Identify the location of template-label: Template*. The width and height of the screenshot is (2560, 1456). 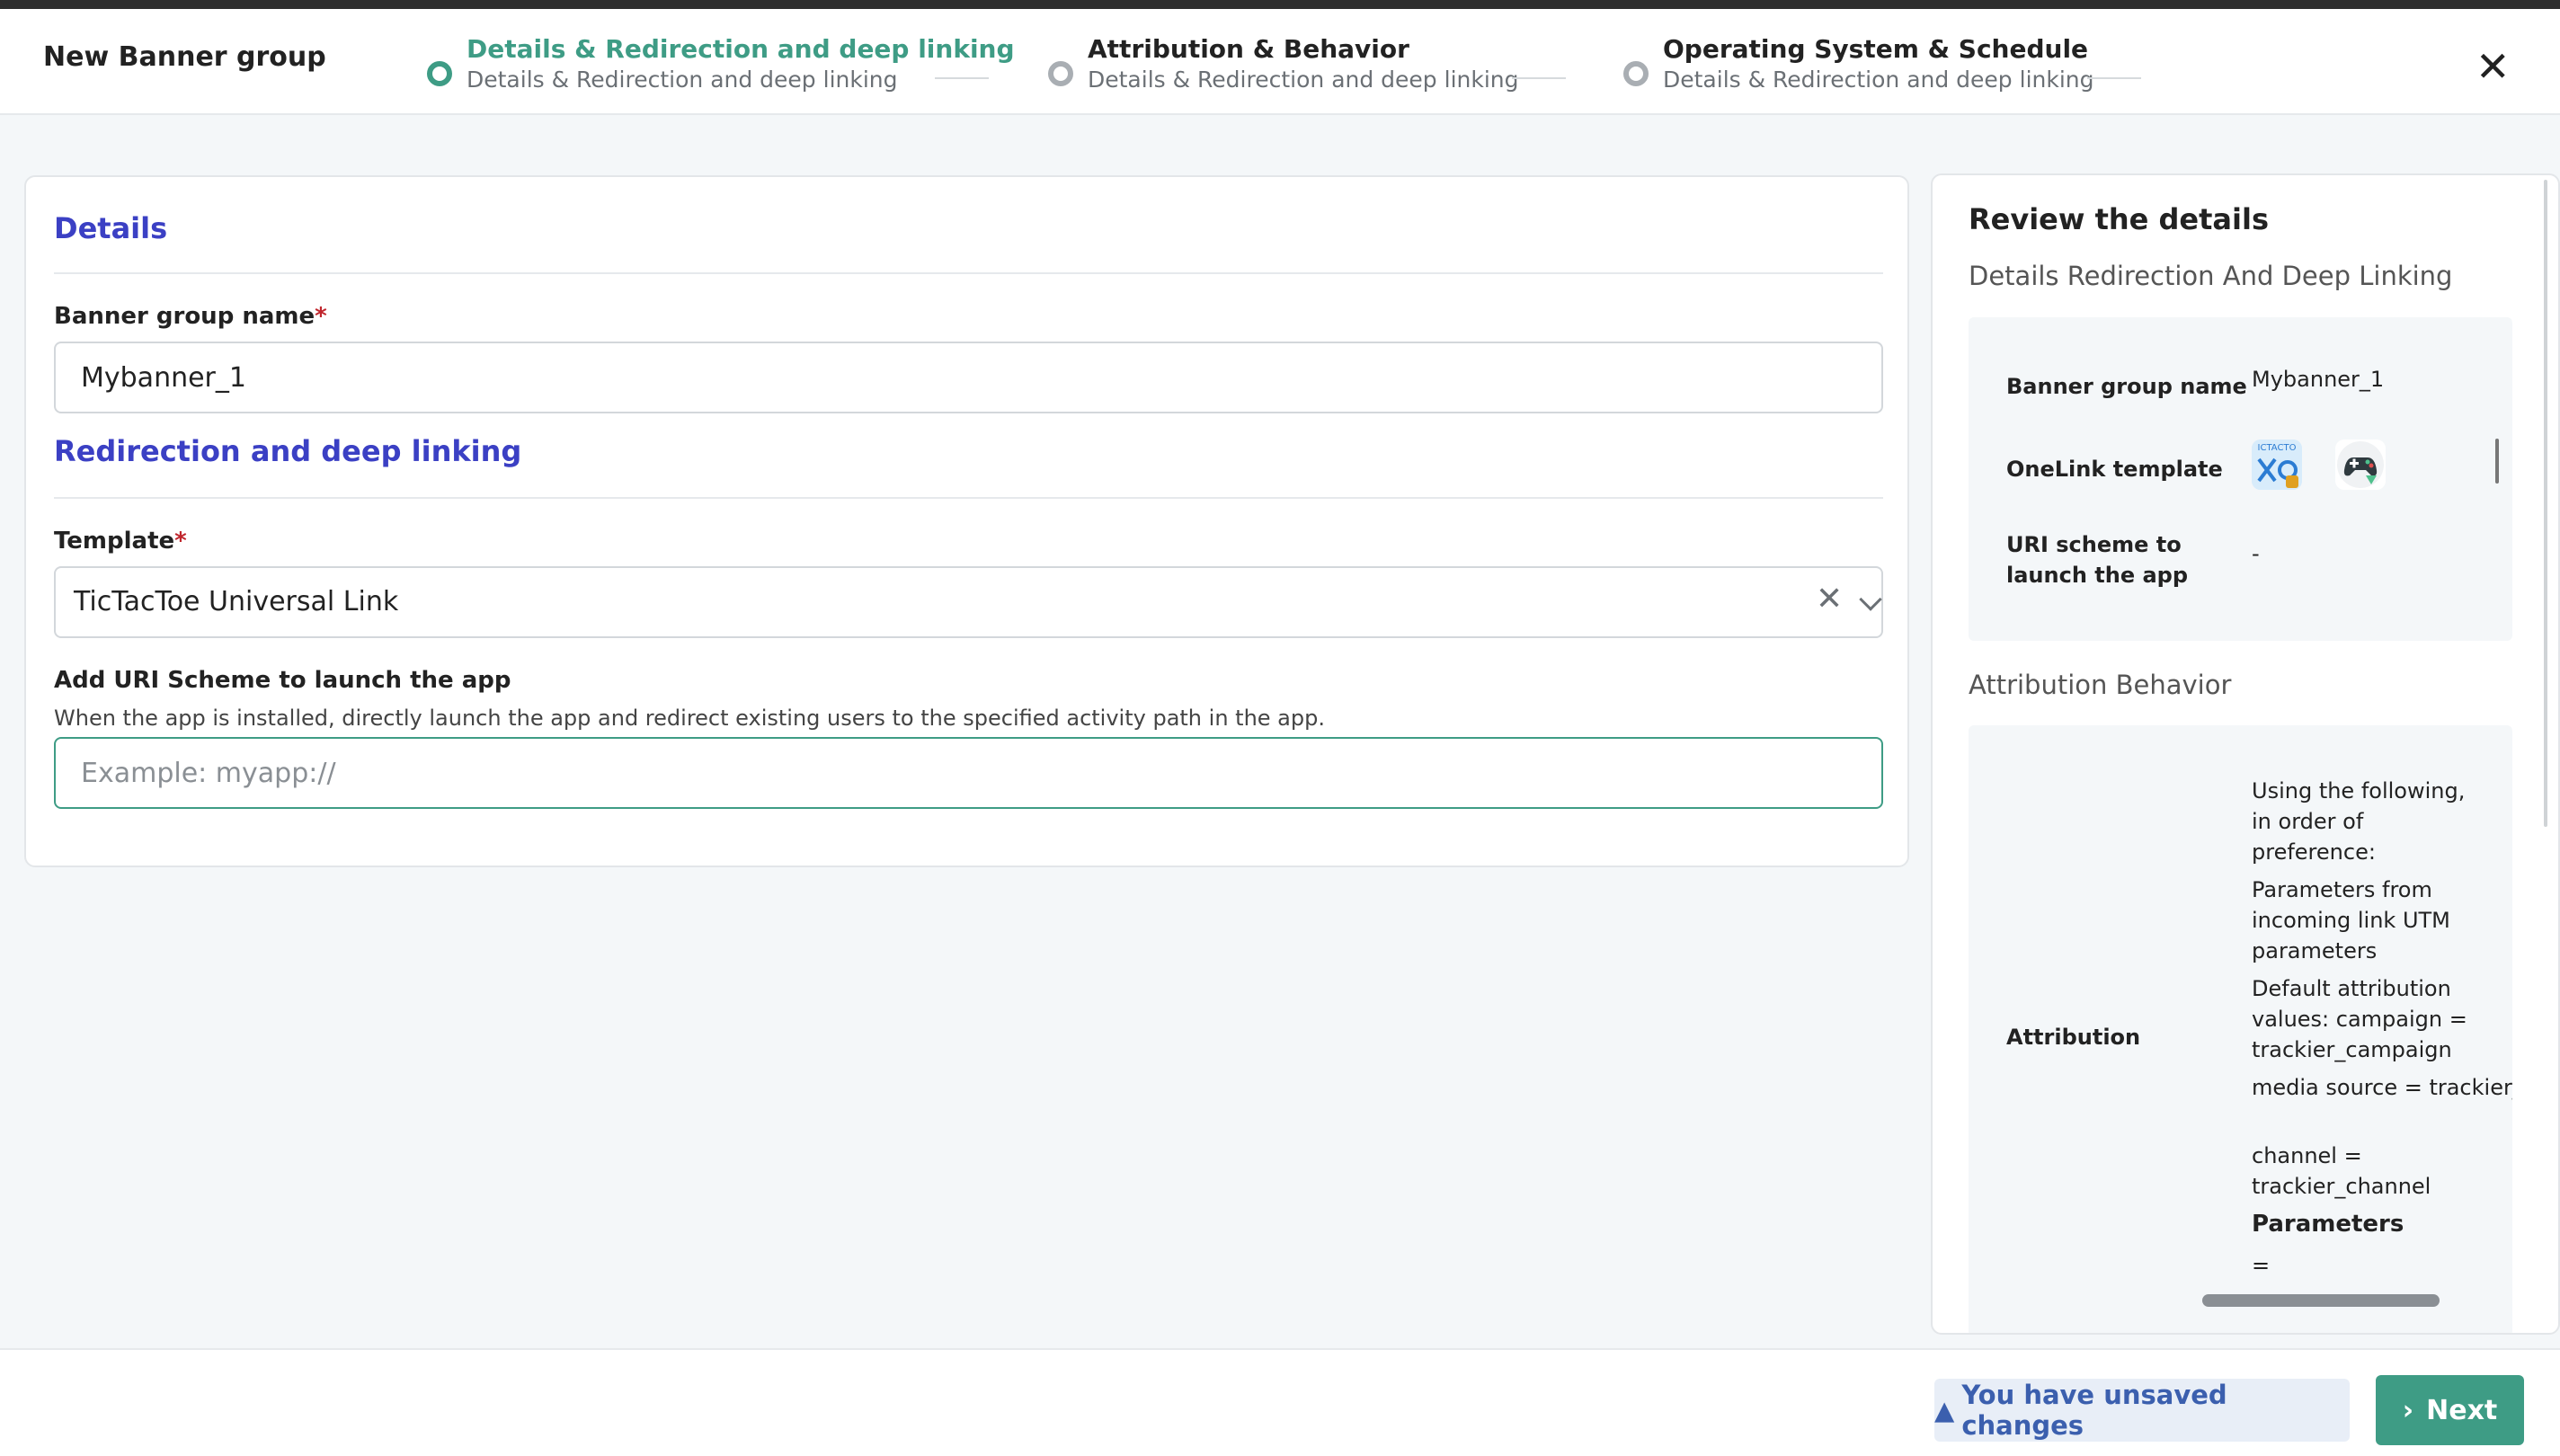
(120, 541).